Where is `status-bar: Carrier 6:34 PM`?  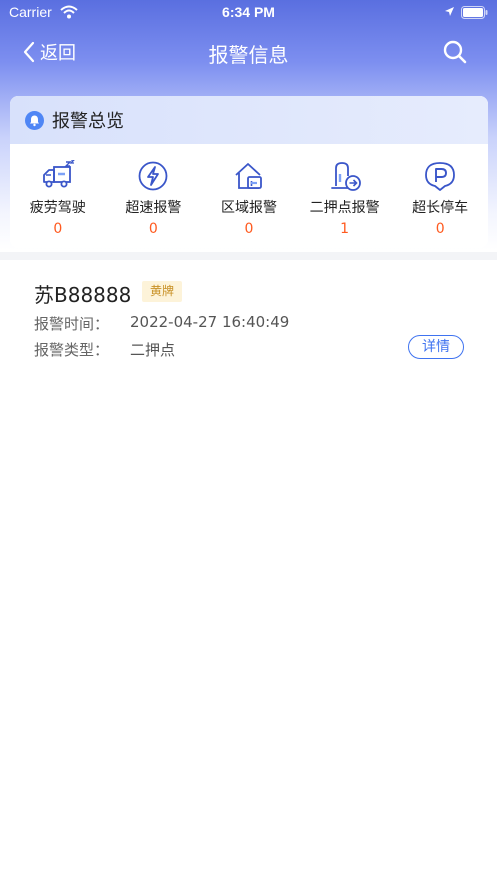
status-bar: Carrier 6:34 PM is located at coordinates (248, 13).